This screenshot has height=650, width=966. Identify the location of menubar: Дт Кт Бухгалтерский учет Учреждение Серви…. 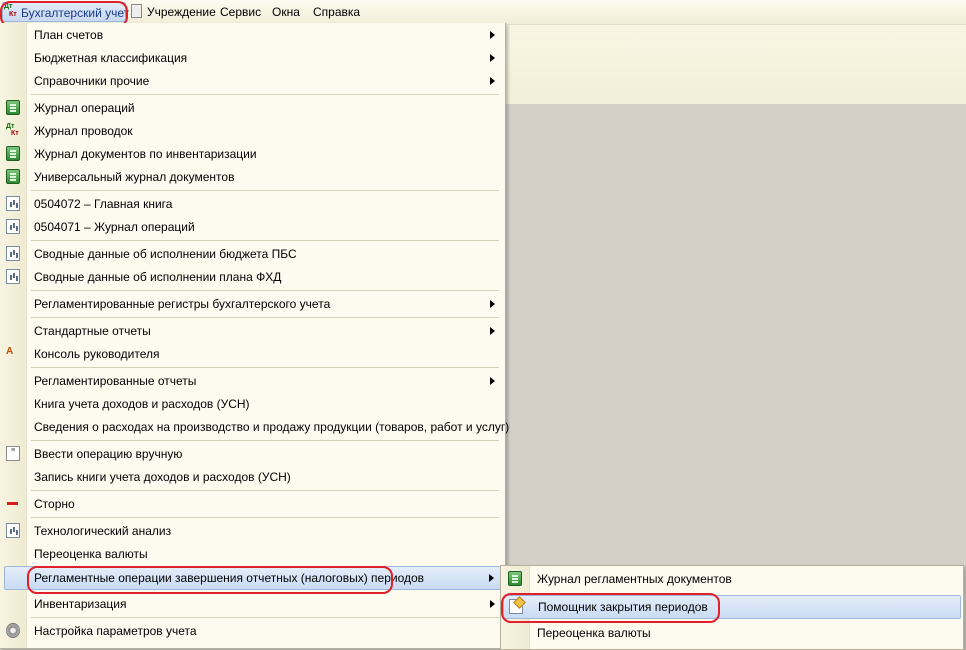
(483, 12).